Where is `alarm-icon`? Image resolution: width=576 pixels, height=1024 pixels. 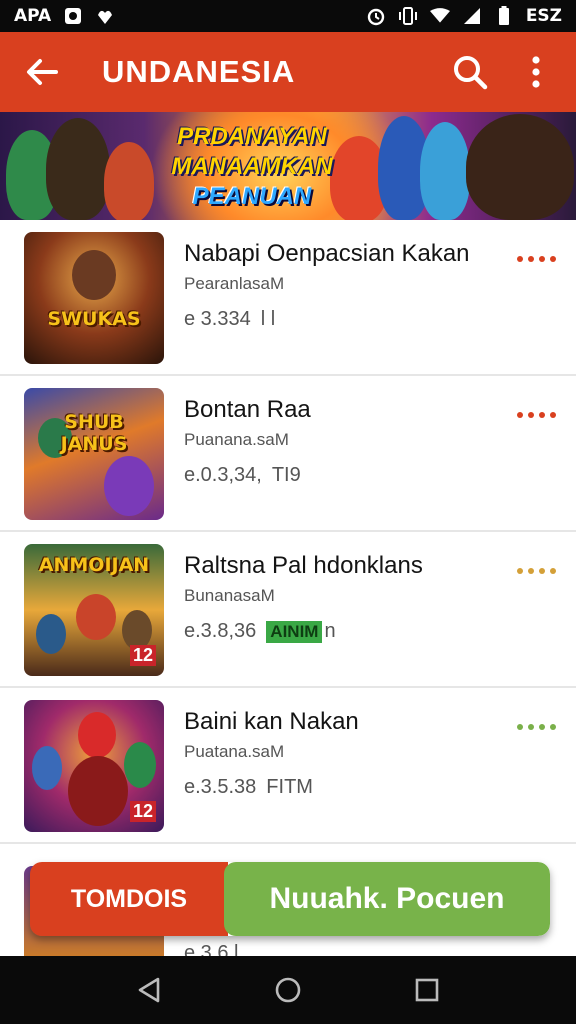 alarm-icon is located at coordinates (376, 16).